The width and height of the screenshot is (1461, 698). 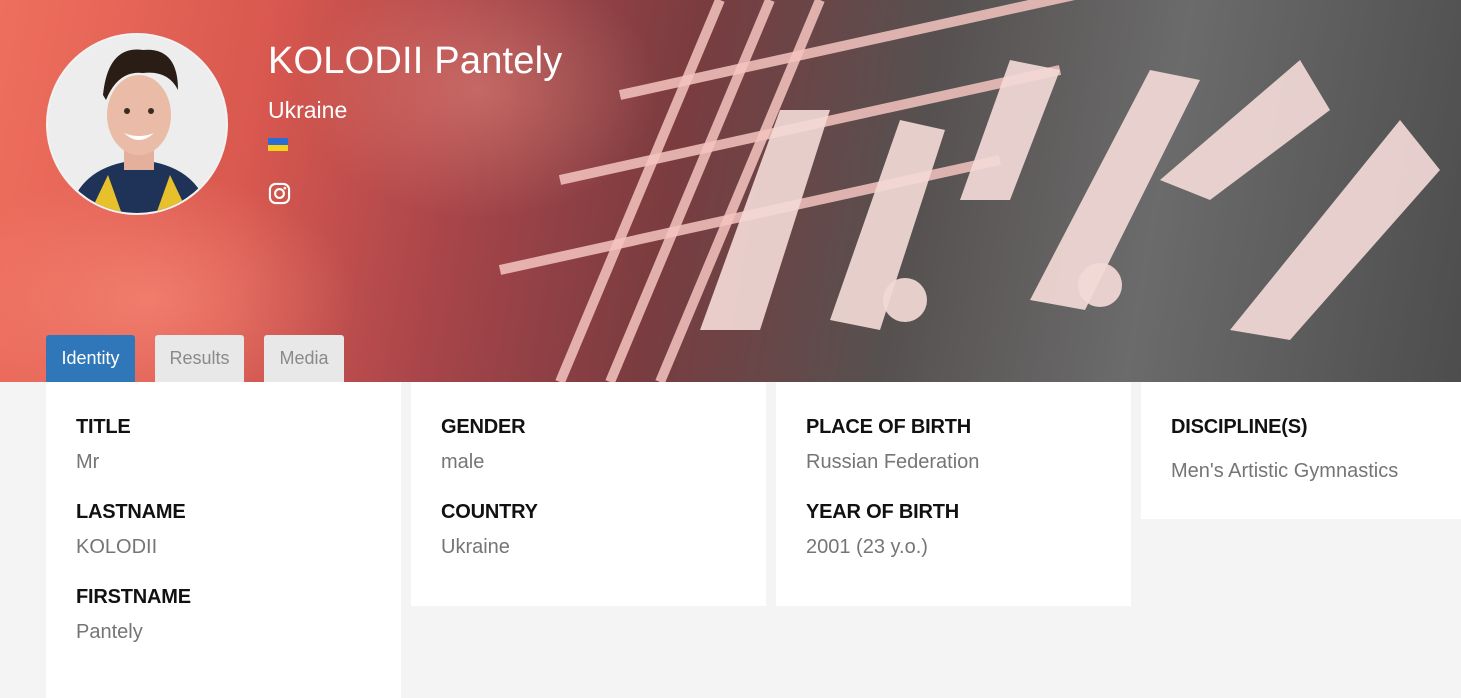 What do you see at coordinates (489, 512) in the screenshot?
I see `field-label: COUNTRY` at bounding box center [489, 512].